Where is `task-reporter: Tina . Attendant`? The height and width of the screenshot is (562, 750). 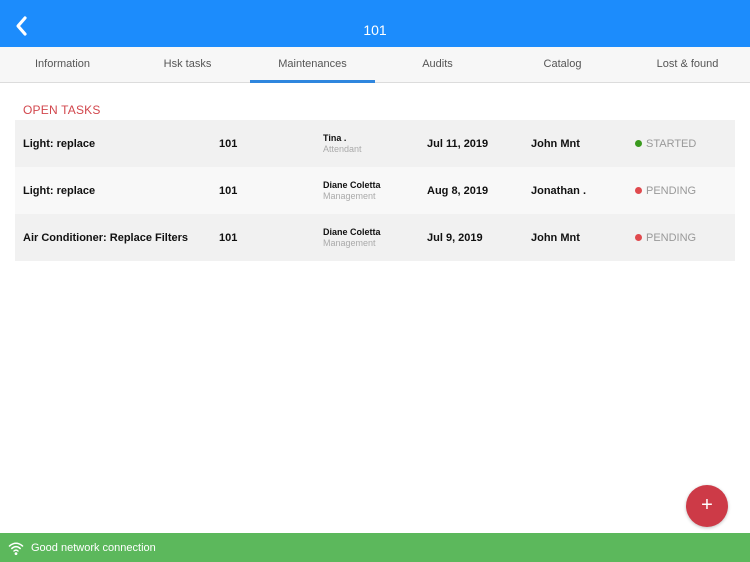
task-reporter: Tina . Attendant is located at coordinates (342, 143).